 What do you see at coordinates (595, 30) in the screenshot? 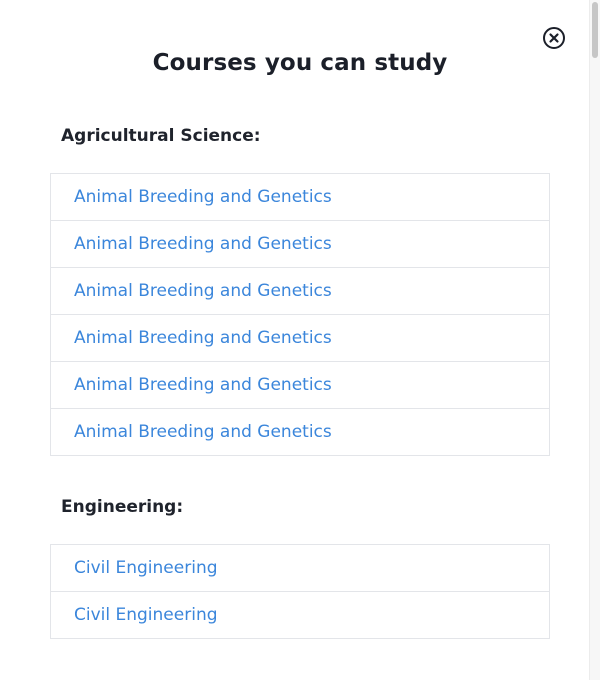
I see `scrollbar-thumb` at bounding box center [595, 30].